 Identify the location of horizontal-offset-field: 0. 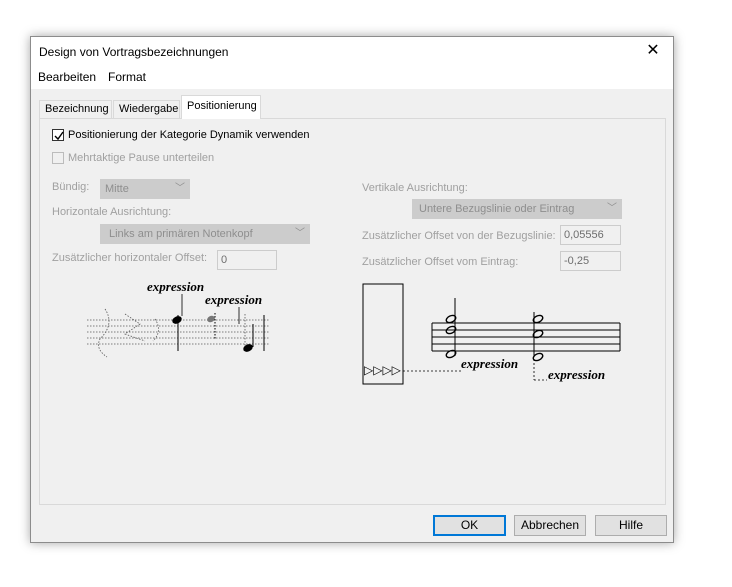
(247, 260).